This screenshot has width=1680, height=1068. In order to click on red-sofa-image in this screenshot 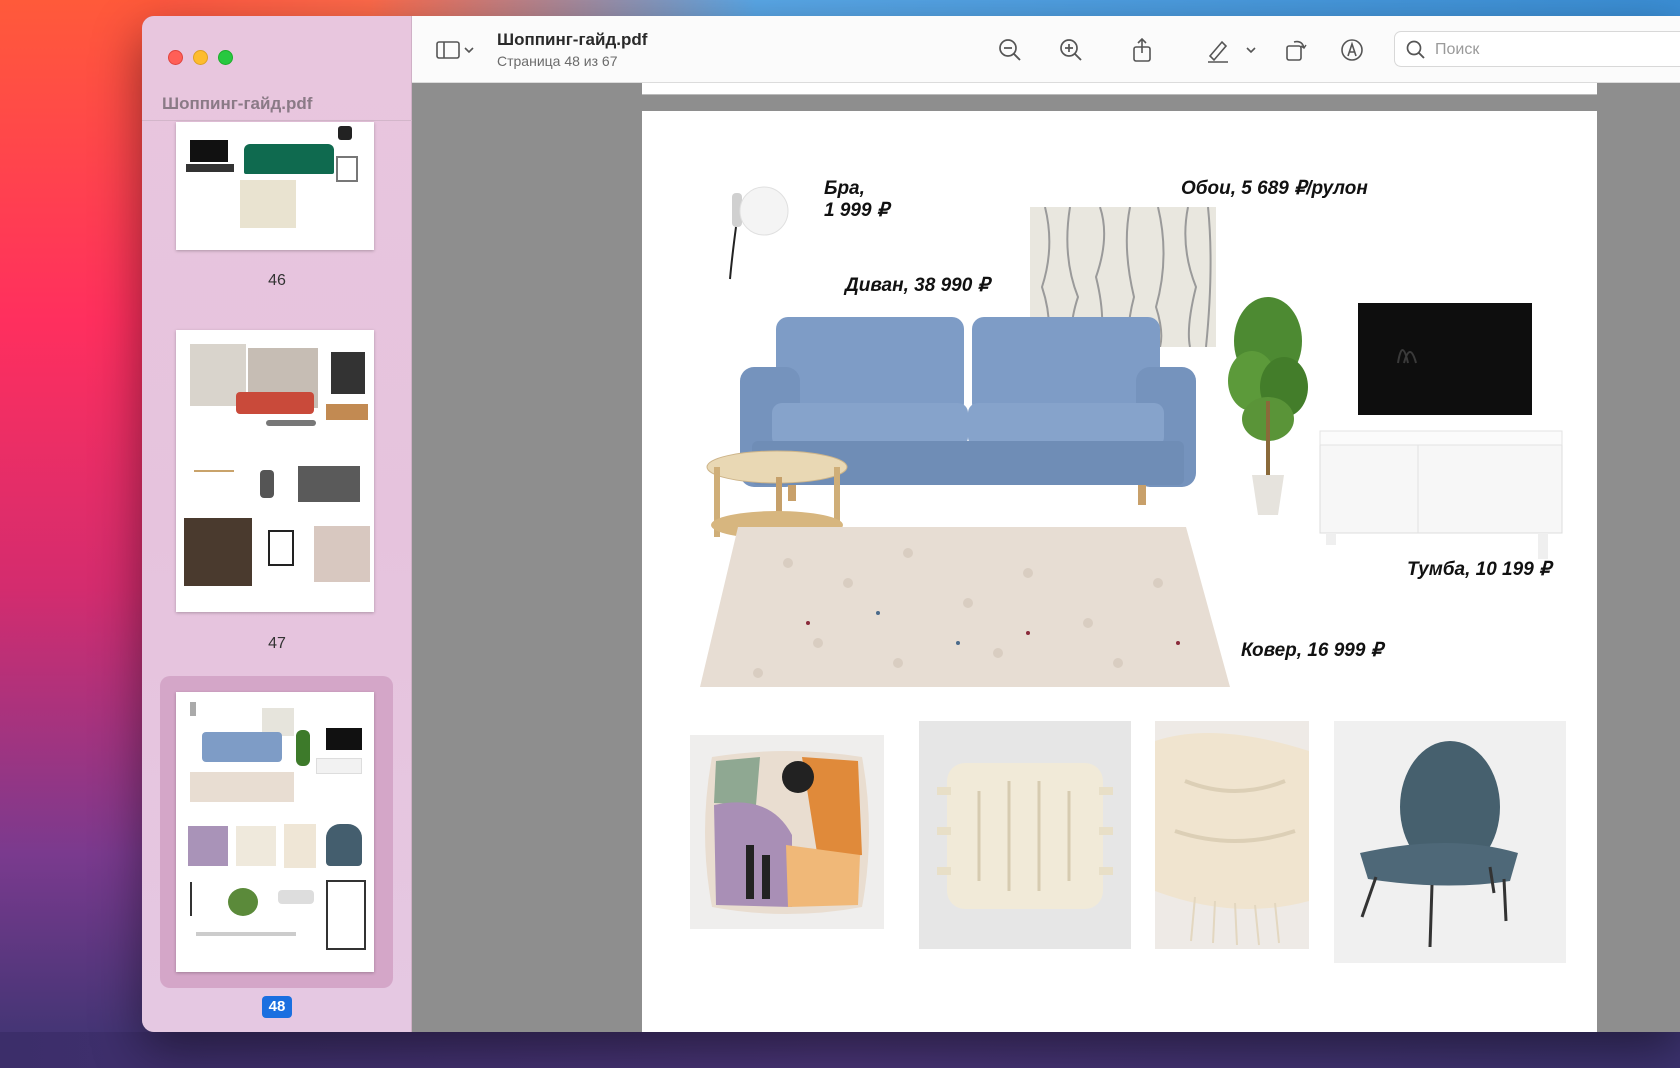, I will do `click(275, 403)`.